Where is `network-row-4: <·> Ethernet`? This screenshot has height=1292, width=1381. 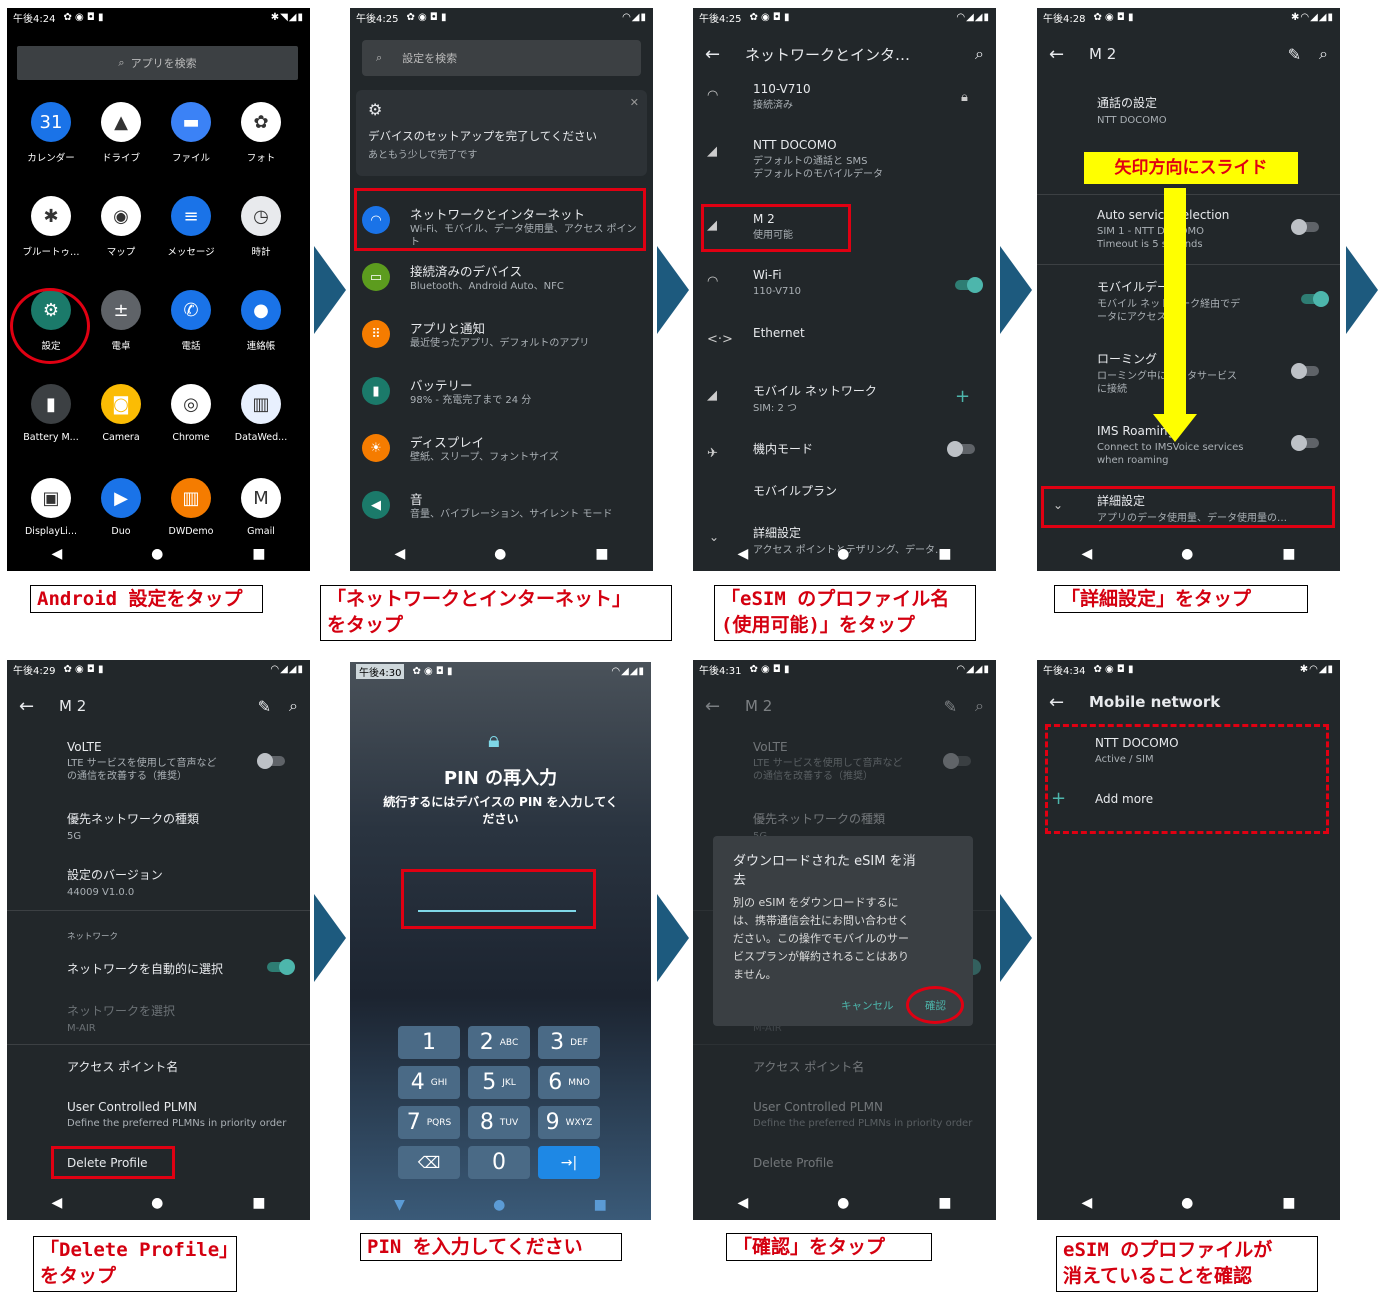
network-row-4: <·> Ethernet is located at coordinates (844, 336).